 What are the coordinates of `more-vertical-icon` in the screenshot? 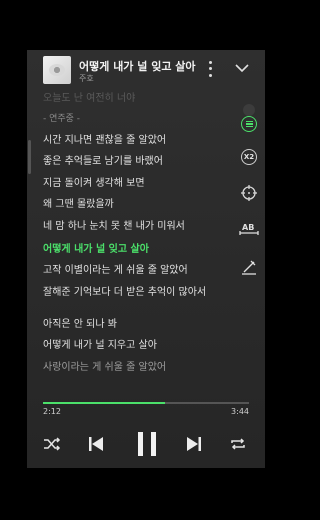 It's located at (210, 62).